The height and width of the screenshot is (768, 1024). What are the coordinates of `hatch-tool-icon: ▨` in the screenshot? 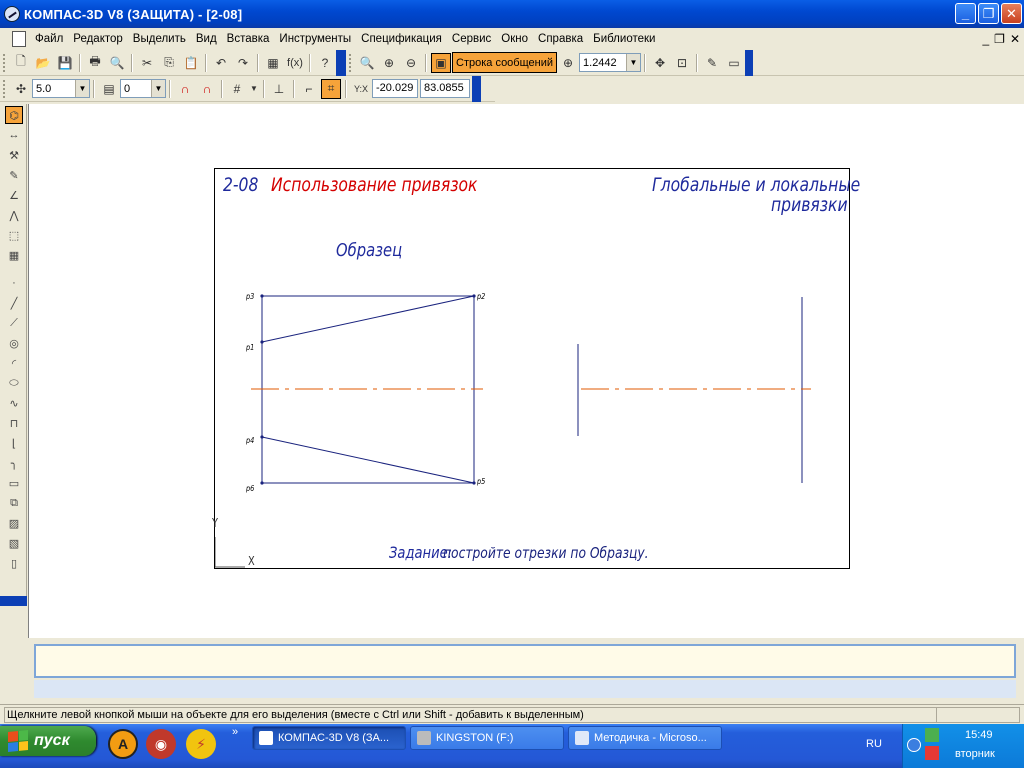 It's located at (14, 523).